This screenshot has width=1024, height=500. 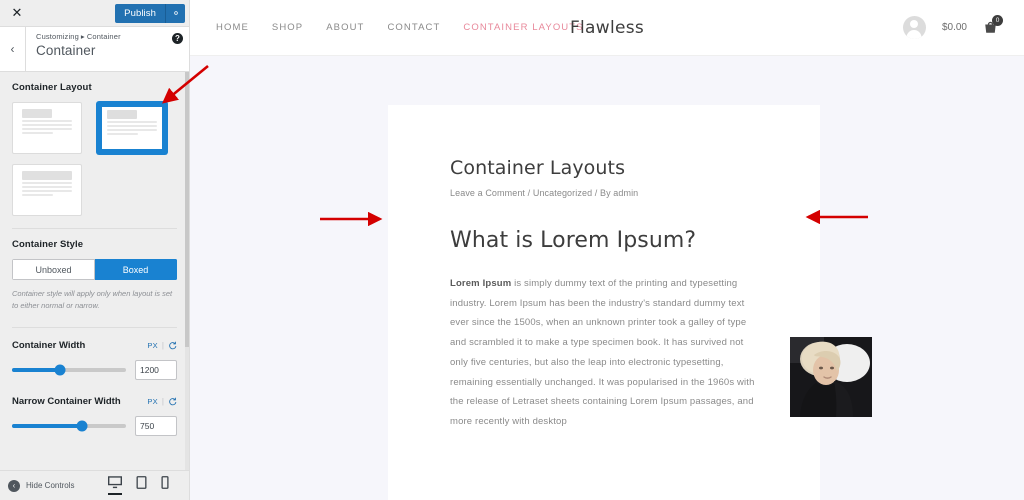 I want to click on page-title: Container, so click(x=66, y=50).